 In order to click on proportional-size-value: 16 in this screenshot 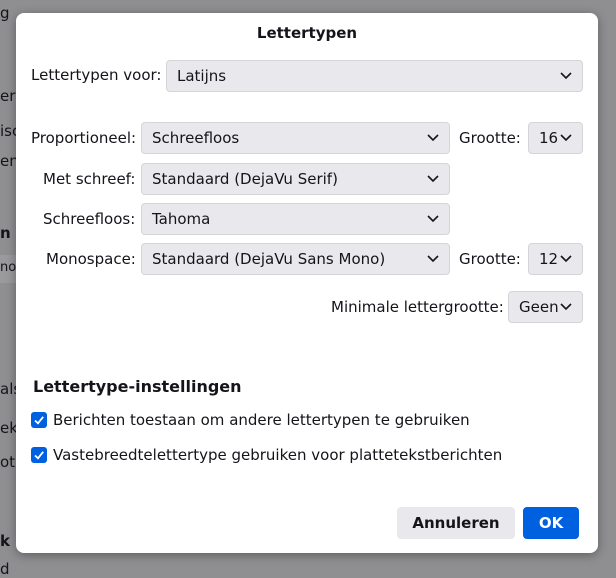, I will do `click(549, 138)`.